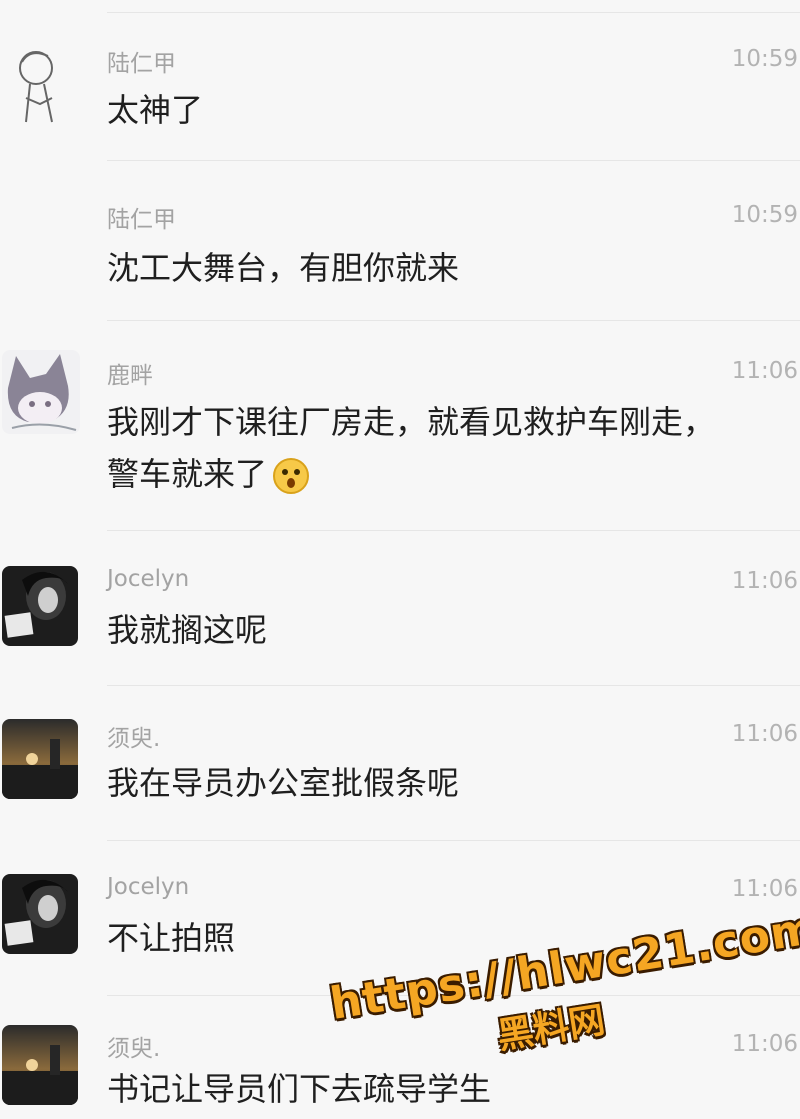  I want to click on message-text-fragment: 警车就来了, so click(187, 474).